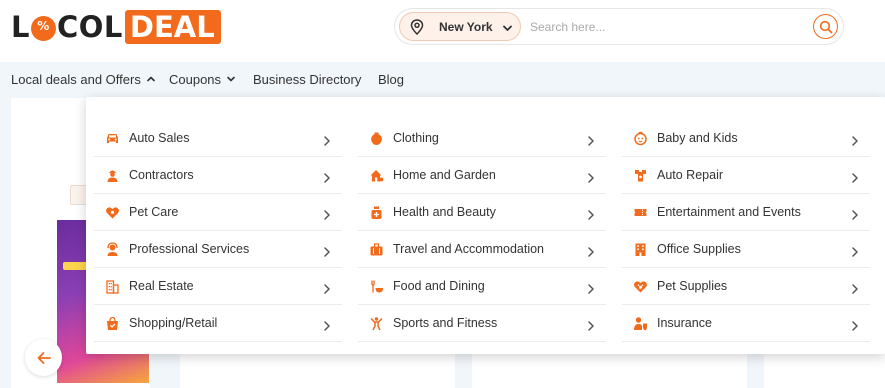 The image size is (885, 388). I want to click on search-icon, so click(826, 27).